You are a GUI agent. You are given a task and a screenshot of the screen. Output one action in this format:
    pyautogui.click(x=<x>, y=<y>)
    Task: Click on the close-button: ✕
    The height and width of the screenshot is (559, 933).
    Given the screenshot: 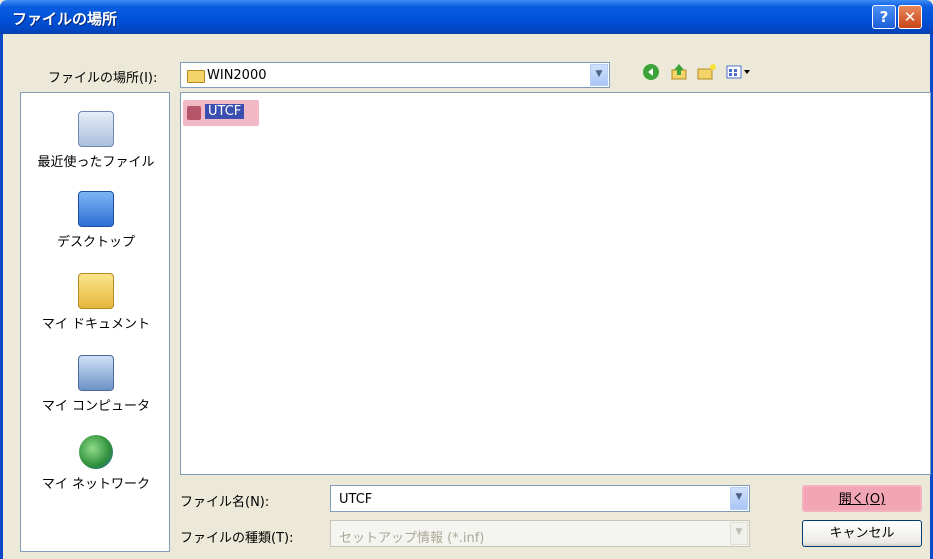 What is the action you would take?
    pyautogui.click(x=910, y=17)
    